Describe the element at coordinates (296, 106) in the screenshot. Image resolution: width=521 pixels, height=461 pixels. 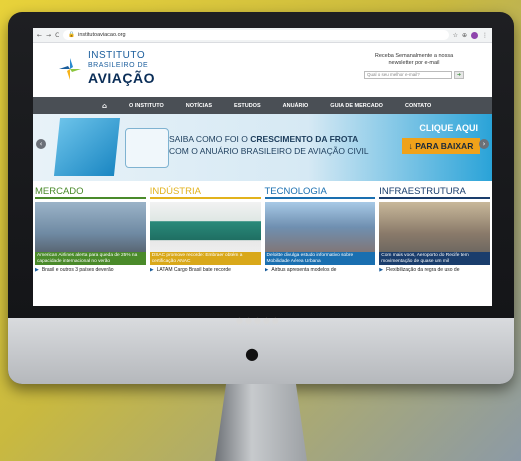
I see `nav-item-anuario: ANUÁRIO` at that location.